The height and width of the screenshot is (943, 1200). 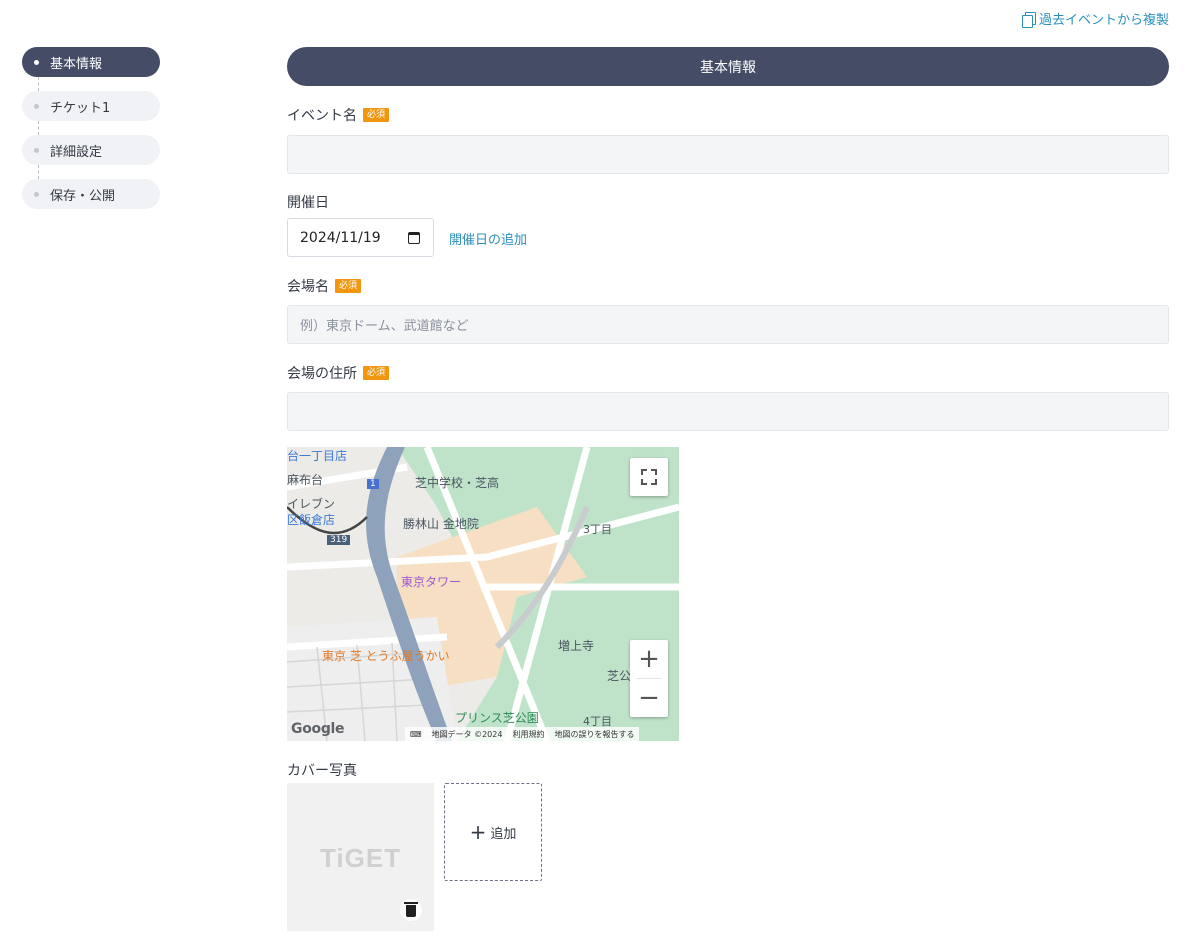 I want to click on map-label: 東京 芝 とうふ屋うかい, so click(x=386, y=656).